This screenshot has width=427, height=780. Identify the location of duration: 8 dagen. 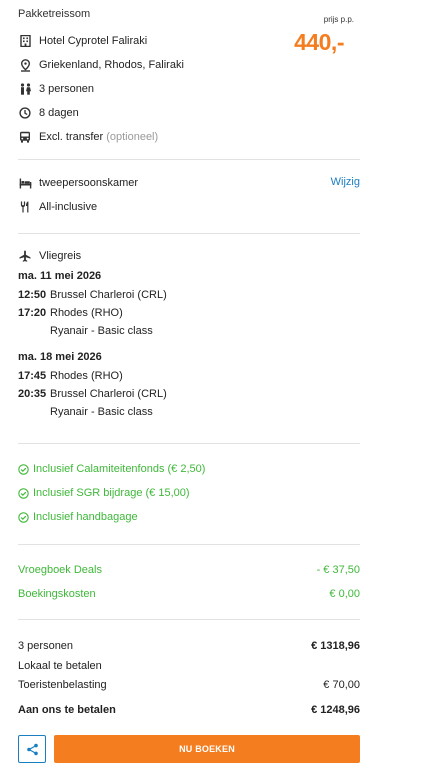
(59, 113).